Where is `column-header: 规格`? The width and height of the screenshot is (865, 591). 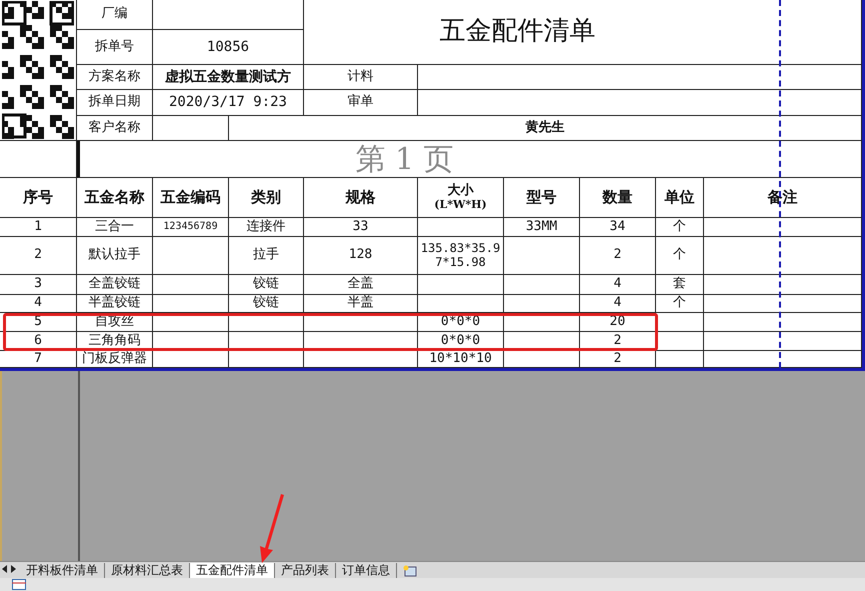
column-header: 规格 is located at coordinates (361, 198).